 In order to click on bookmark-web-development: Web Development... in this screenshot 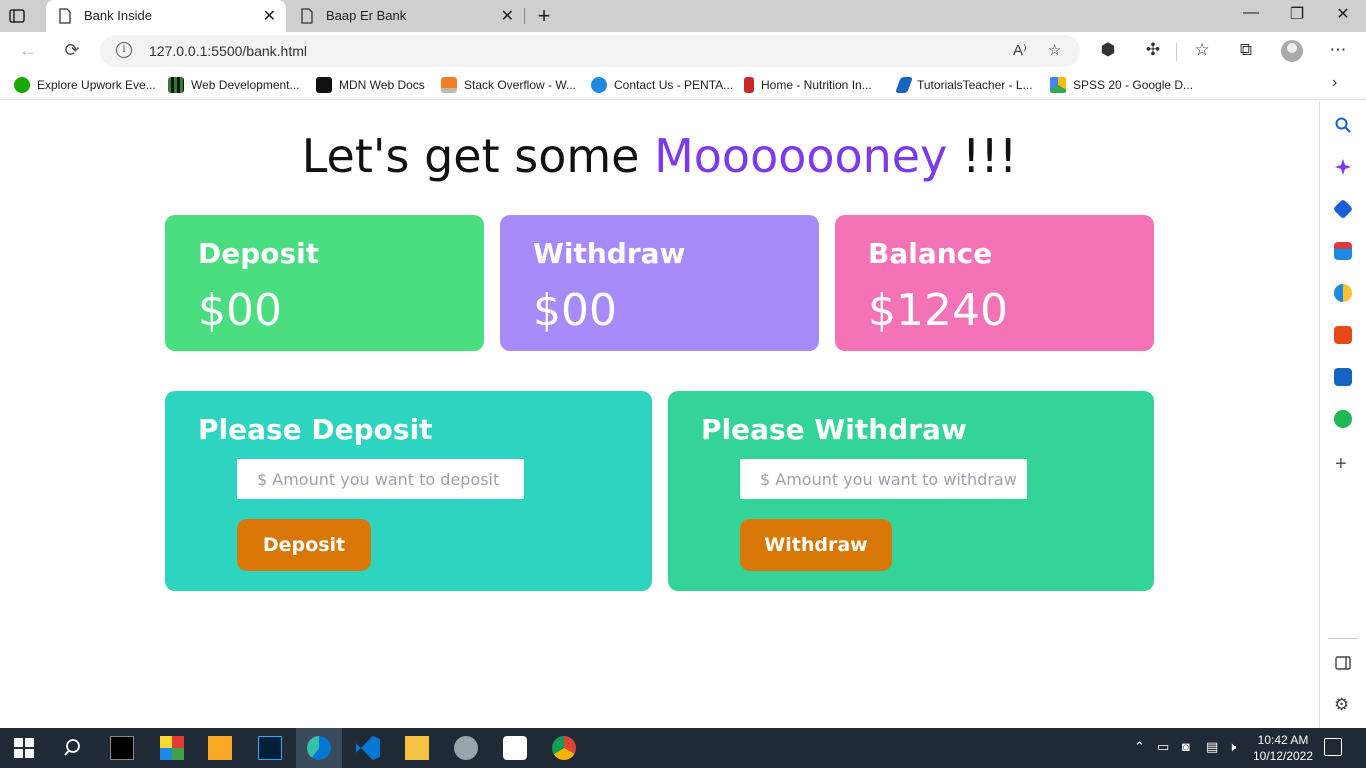, I will do `click(234, 85)`.